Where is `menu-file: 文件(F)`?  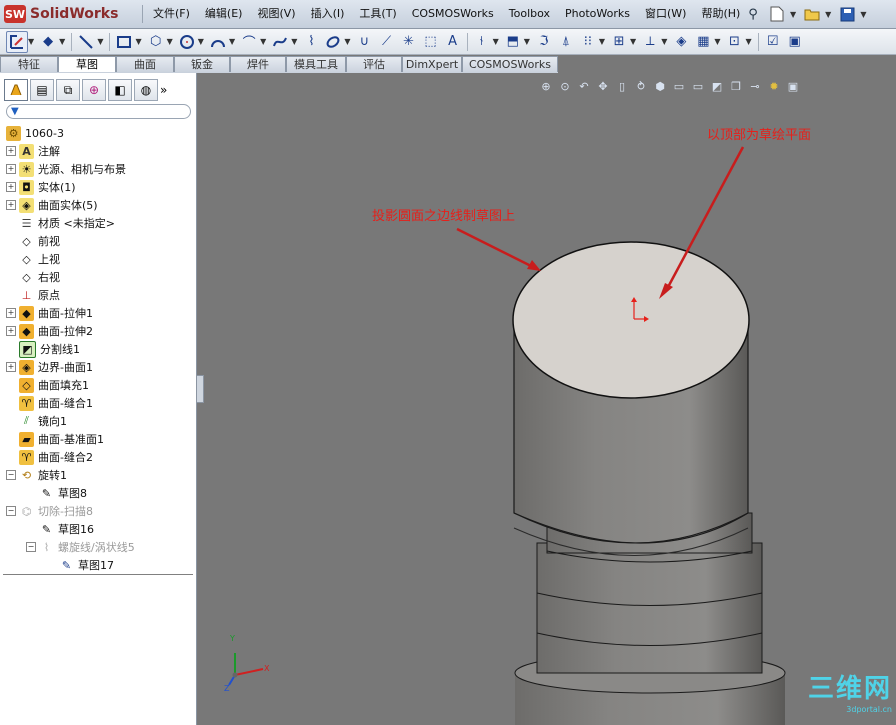 menu-file: 文件(F) is located at coordinates (171, 14).